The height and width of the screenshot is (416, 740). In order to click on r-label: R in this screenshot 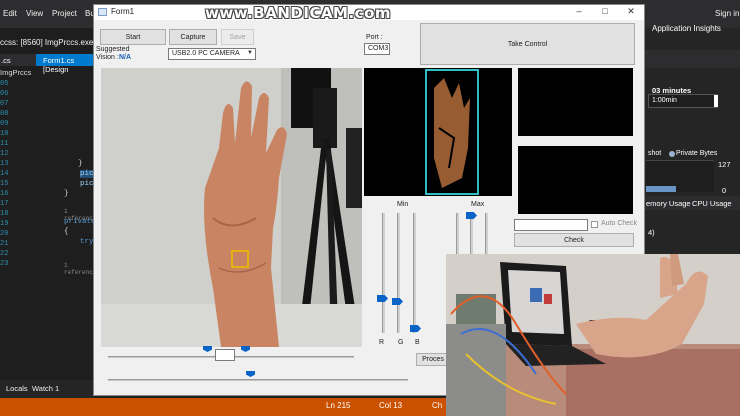, I will do `click(382, 342)`.